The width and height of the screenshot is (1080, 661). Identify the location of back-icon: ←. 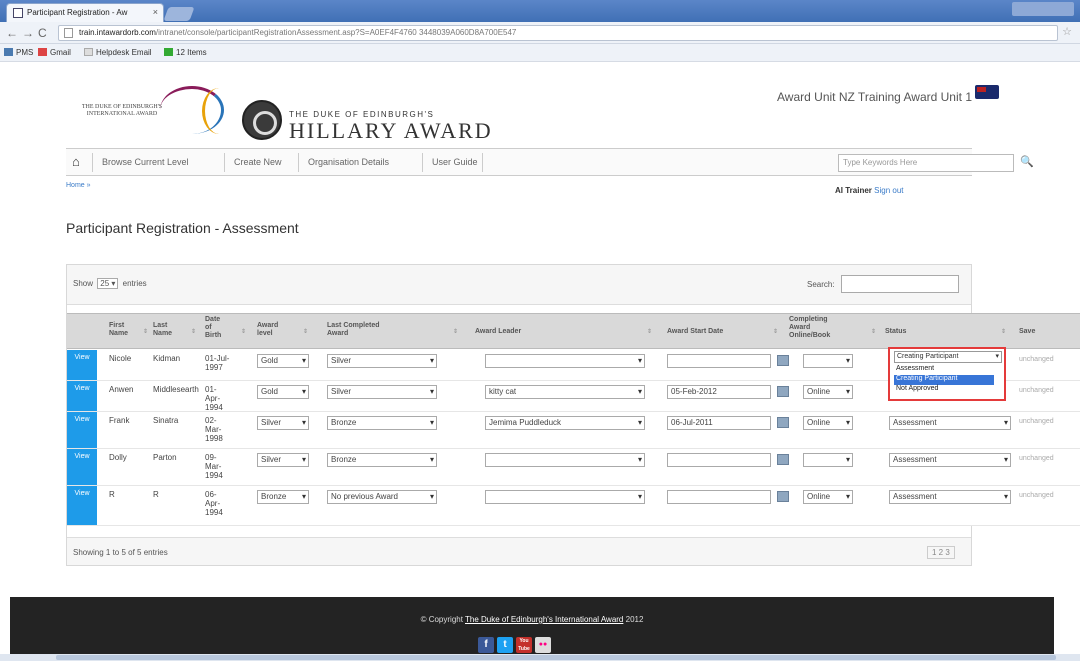
(12, 33).